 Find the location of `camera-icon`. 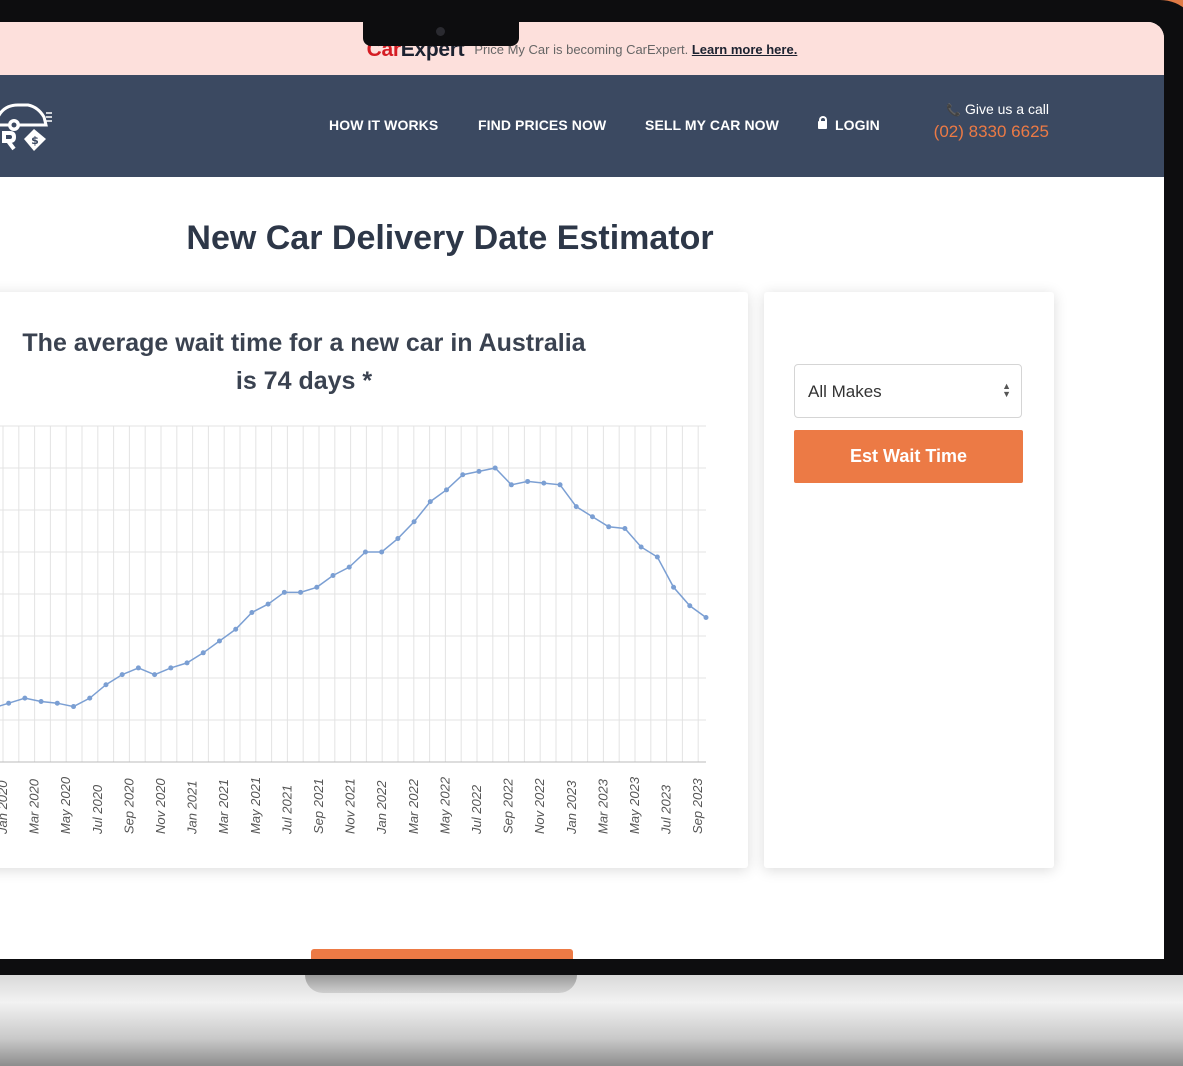

camera-icon is located at coordinates (440, 31).